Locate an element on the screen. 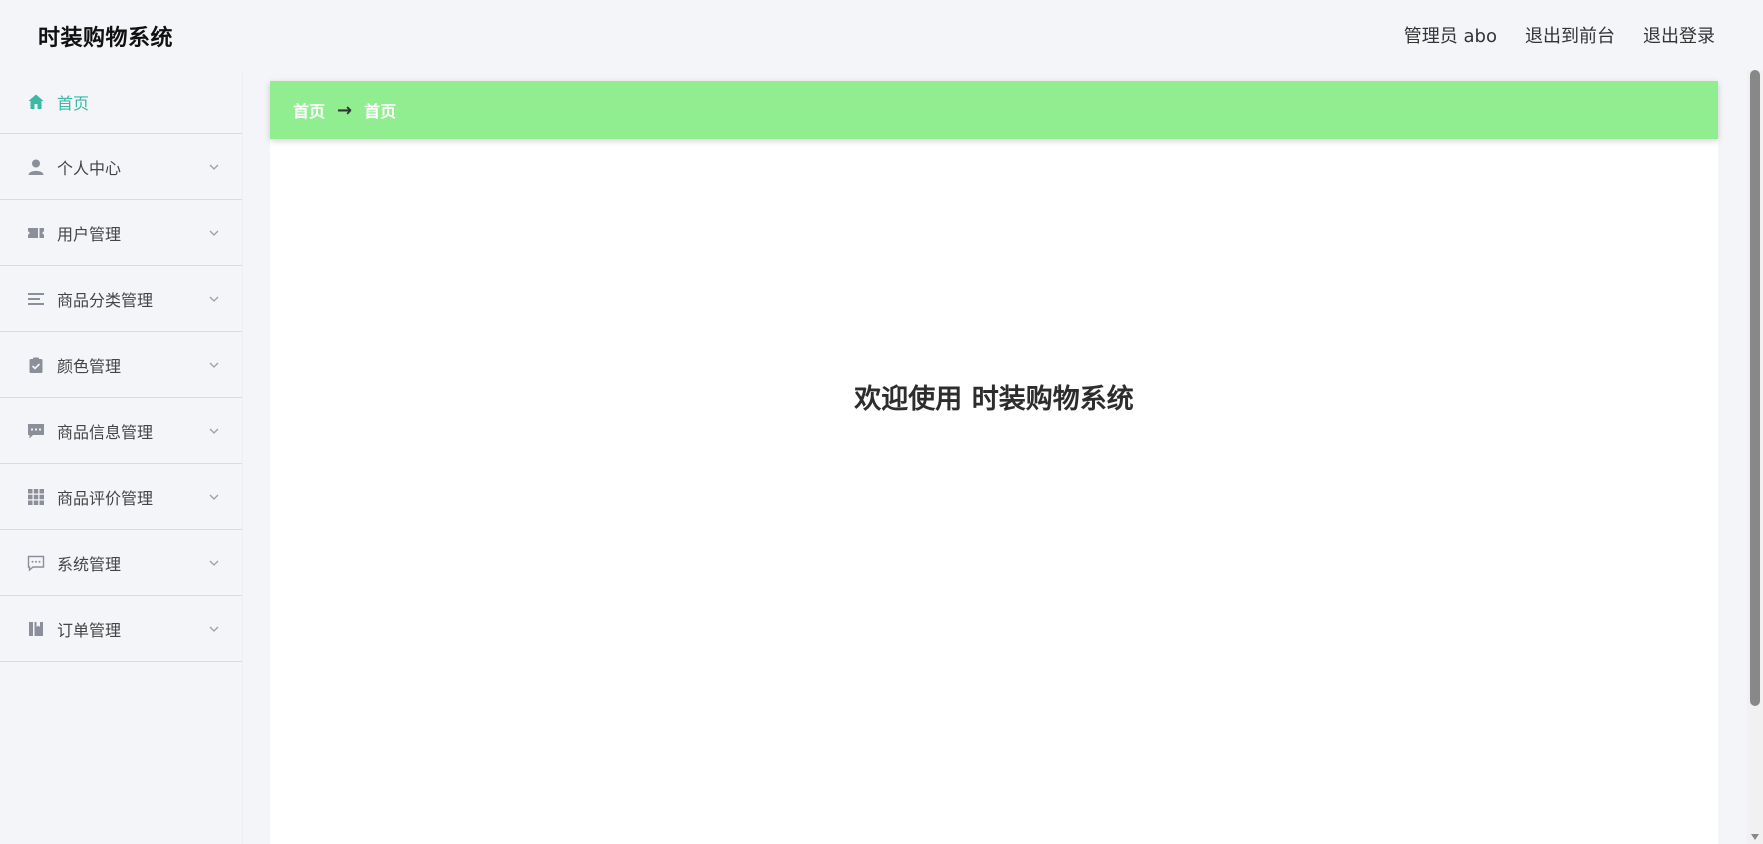 The width and height of the screenshot is (1763, 844). sidebar-item-label: 商品信息管理 is located at coordinates (105, 432).